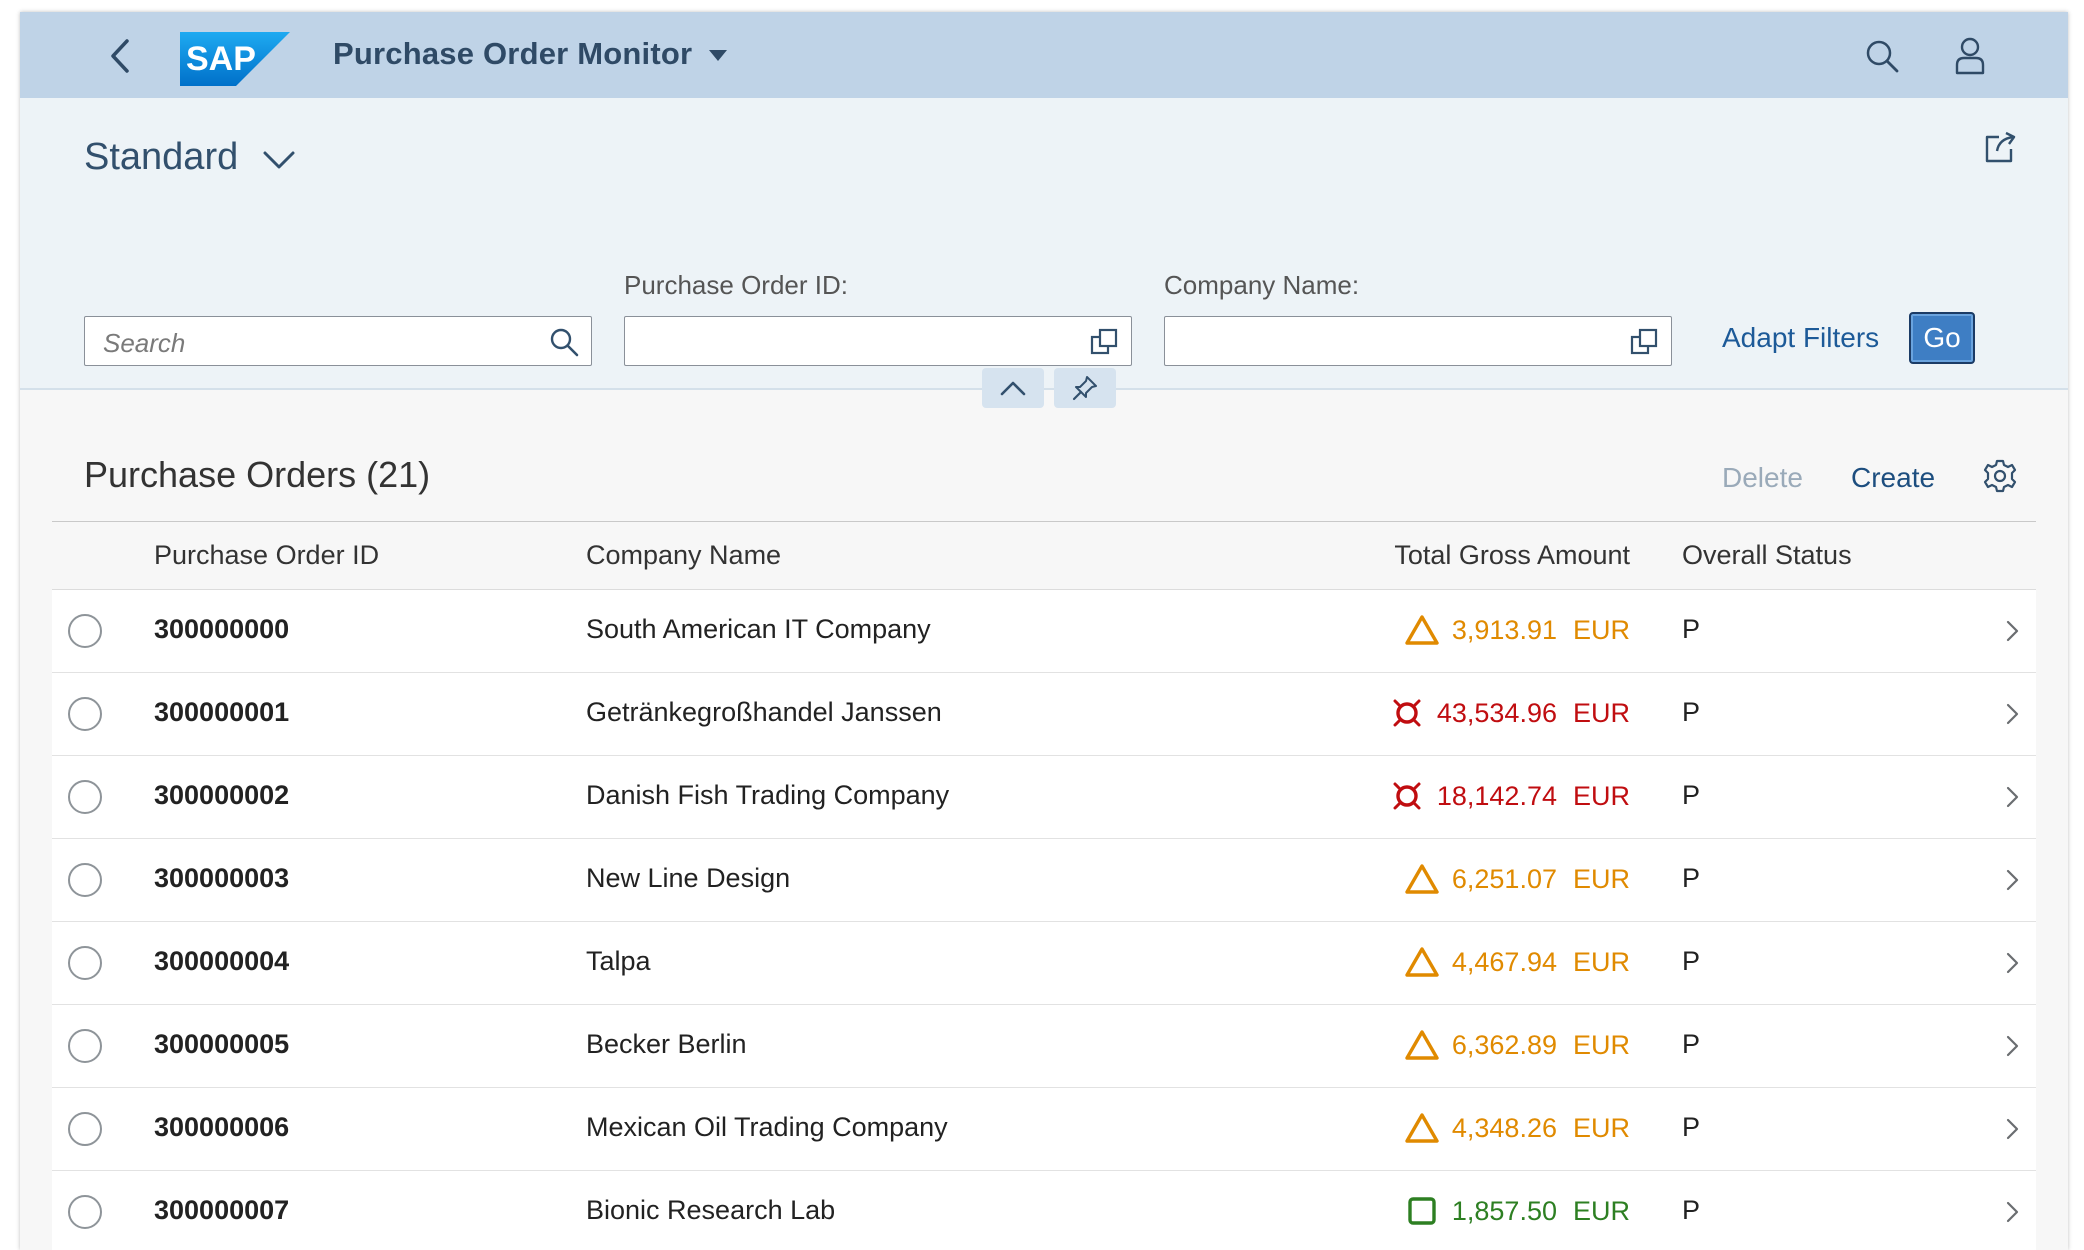  I want to click on total-gross-amount: 43,534.96 EUR, so click(1509, 713).